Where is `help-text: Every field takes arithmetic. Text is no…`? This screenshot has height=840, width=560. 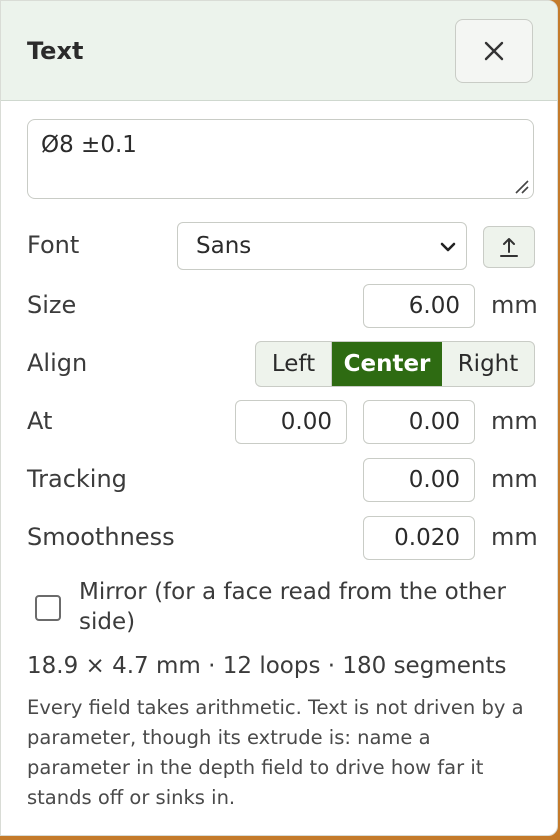 help-text: Every field takes arithmetic. Text is no… is located at coordinates (275, 752).